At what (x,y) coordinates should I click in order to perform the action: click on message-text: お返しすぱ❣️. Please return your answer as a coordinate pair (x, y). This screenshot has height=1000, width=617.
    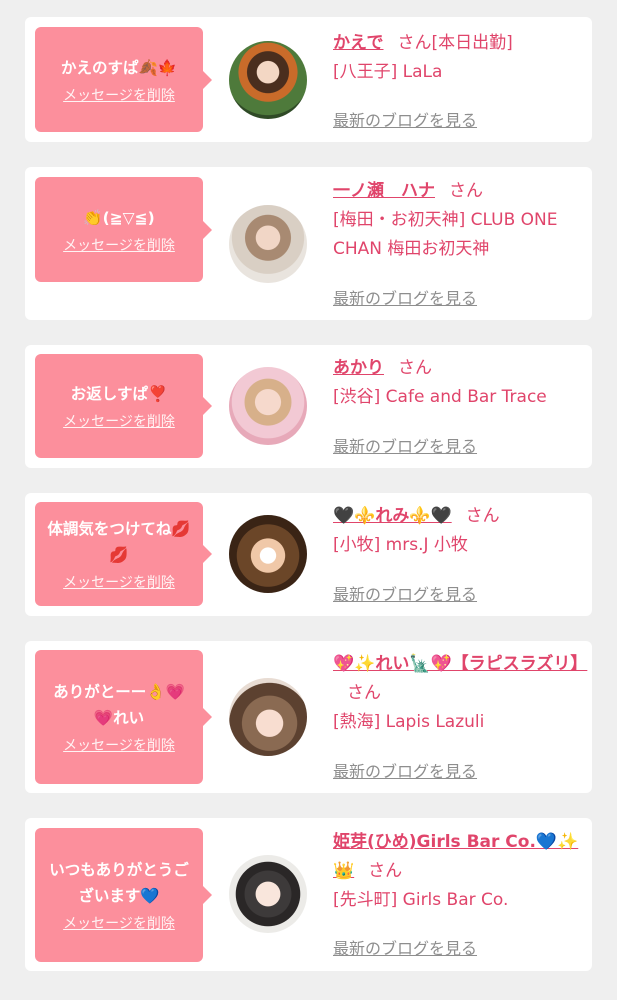
    Looking at the image, I should click on (119, 394).